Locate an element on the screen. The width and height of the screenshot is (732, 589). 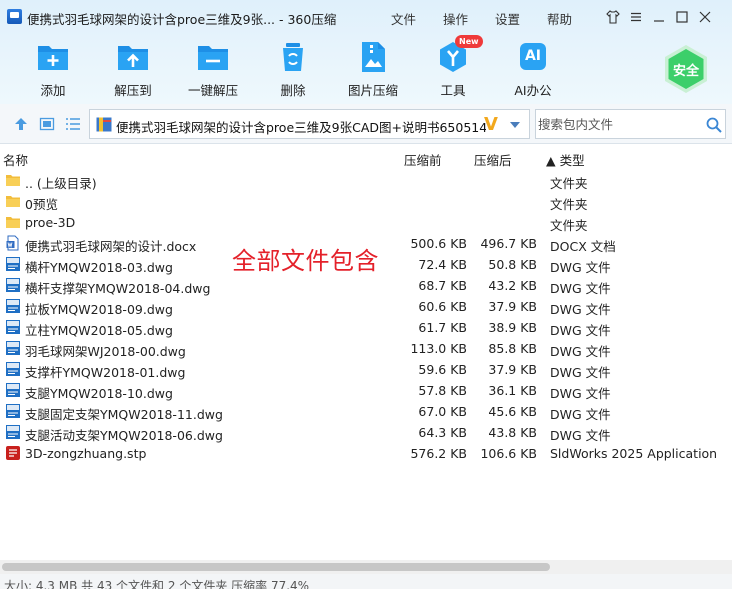
file-size-after: 106.6 KB is located at coordinates (508, 453).